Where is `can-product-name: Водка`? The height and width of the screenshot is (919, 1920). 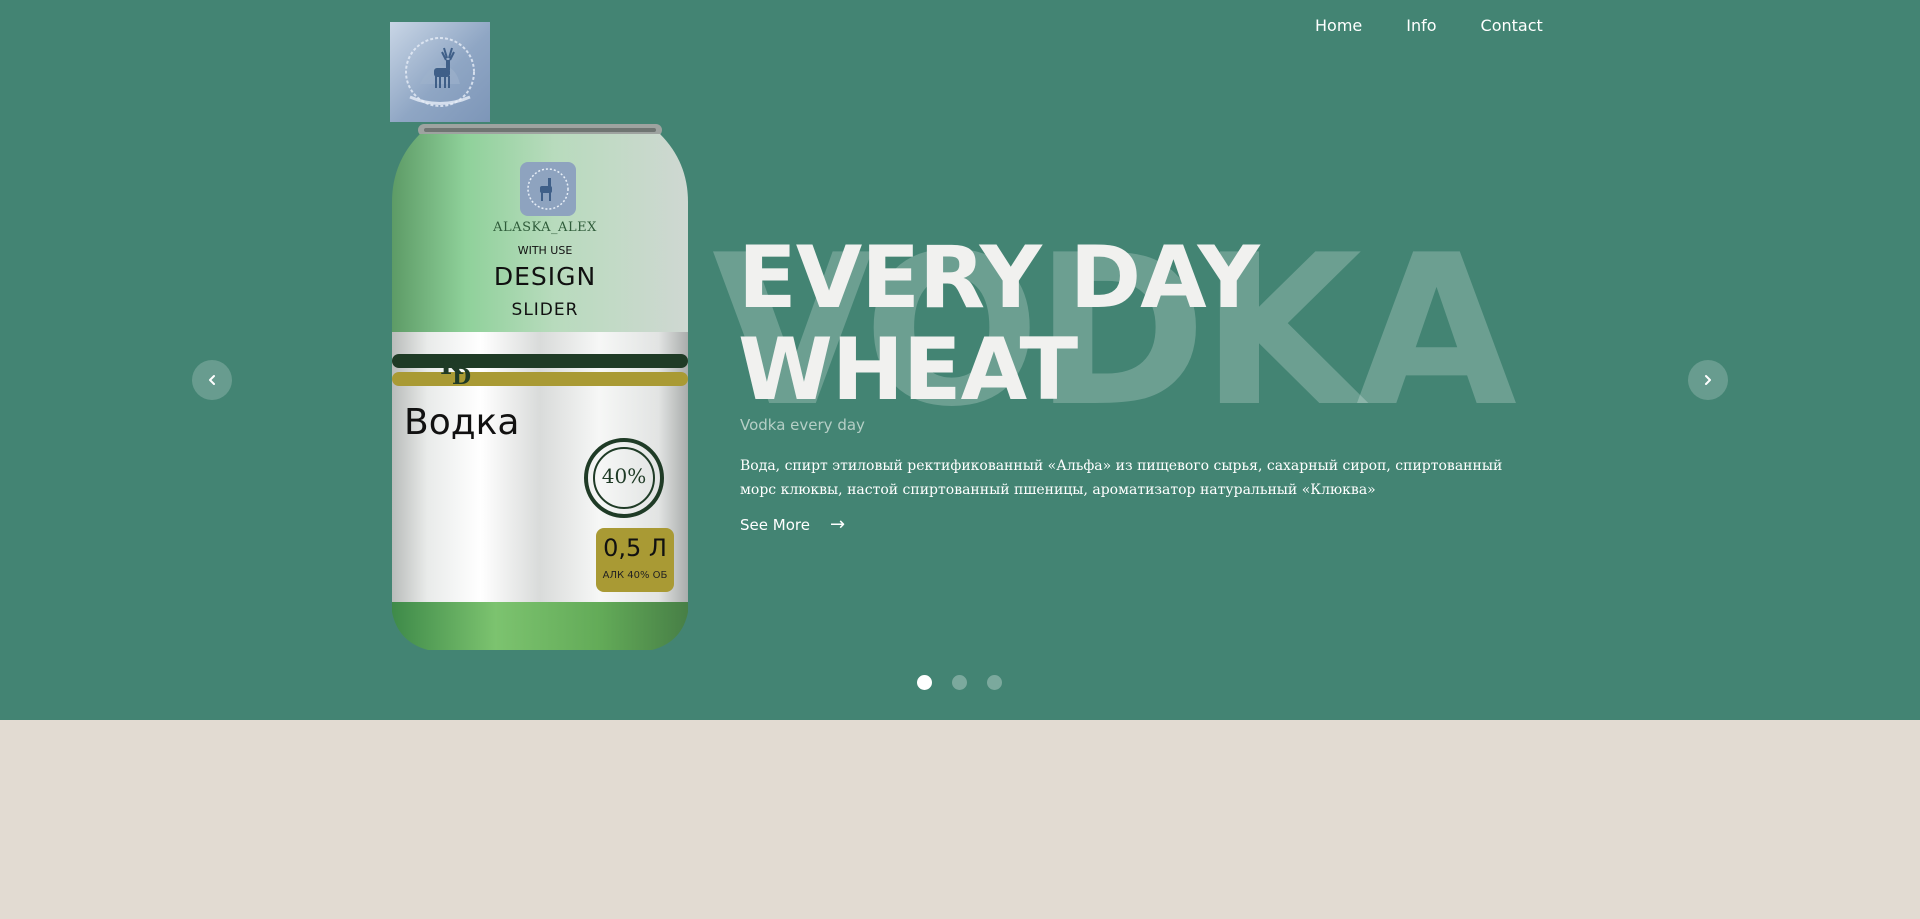 can-product-name: Водка is located at coordinates (462, 422).